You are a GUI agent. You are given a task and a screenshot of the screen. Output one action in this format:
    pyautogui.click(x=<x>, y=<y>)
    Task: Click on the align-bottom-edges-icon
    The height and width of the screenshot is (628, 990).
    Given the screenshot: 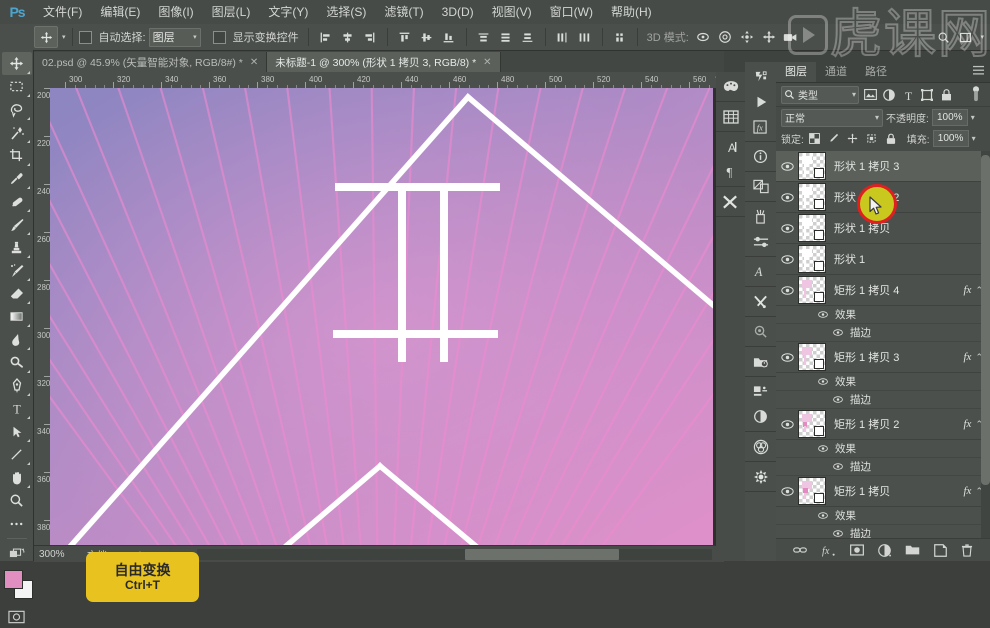 What is the action you would take?
    pyautogui.click(x=449, y=37)
    